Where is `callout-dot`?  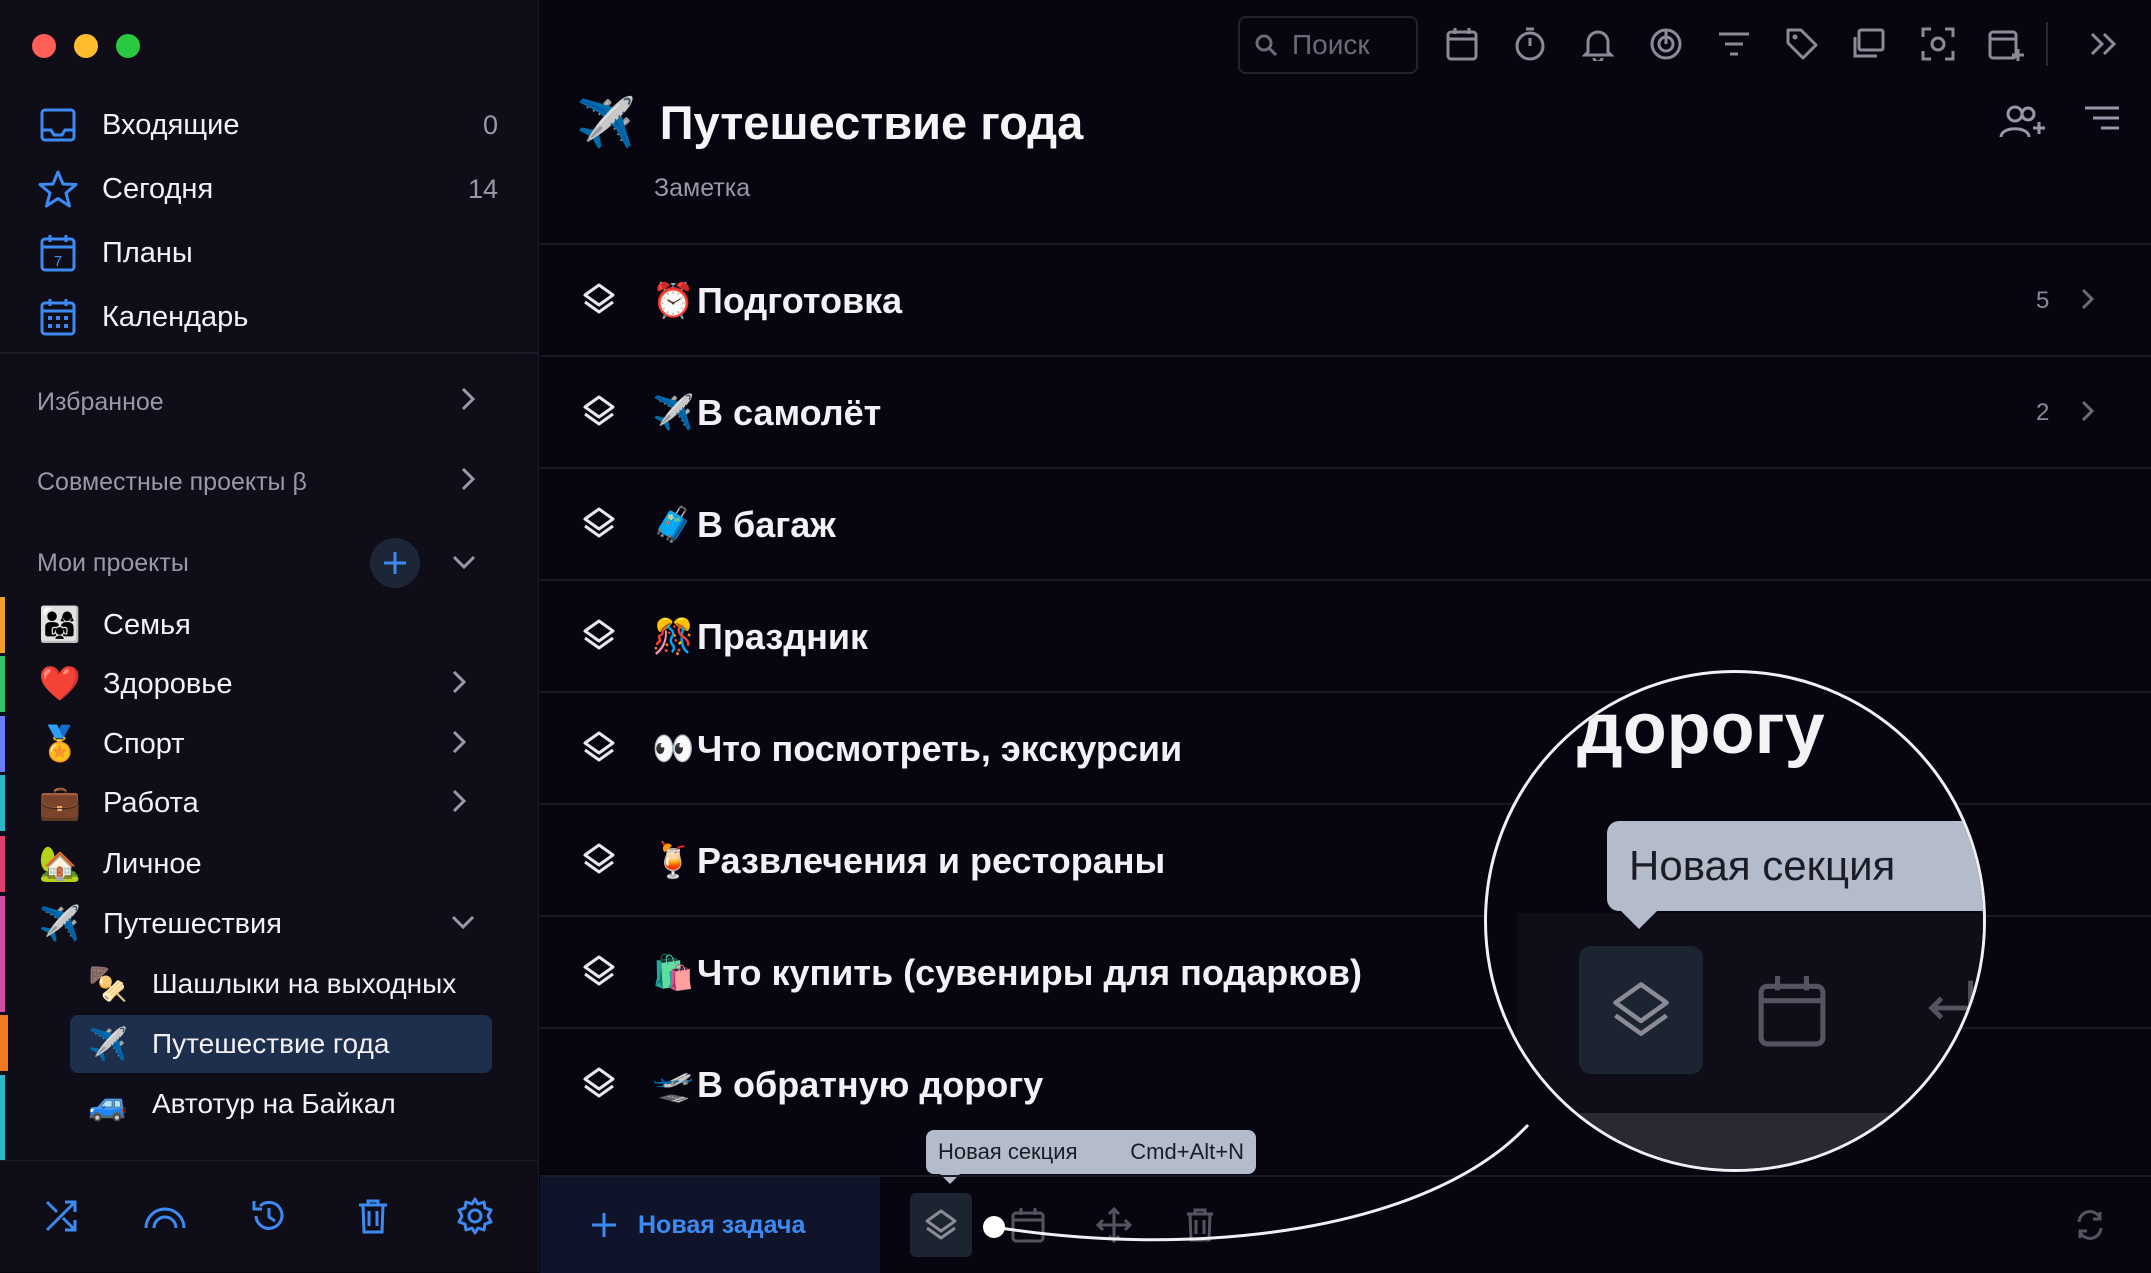
callout-dot is located at coordinates (994, 1227).